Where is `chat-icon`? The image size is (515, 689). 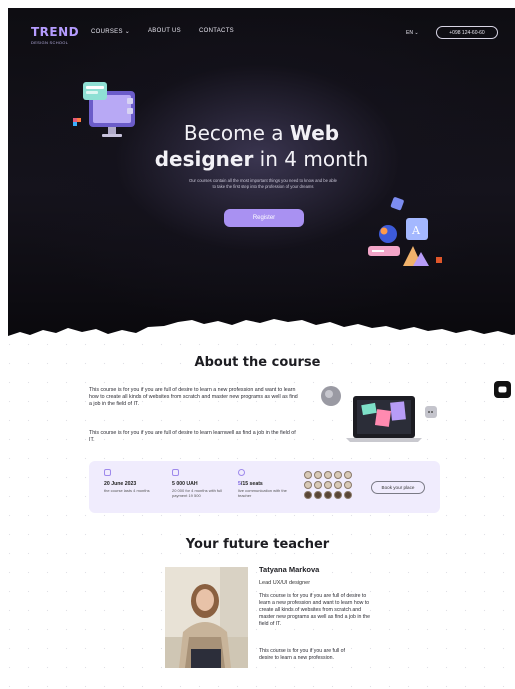
chat-icon is located at coordinates (502, 389).